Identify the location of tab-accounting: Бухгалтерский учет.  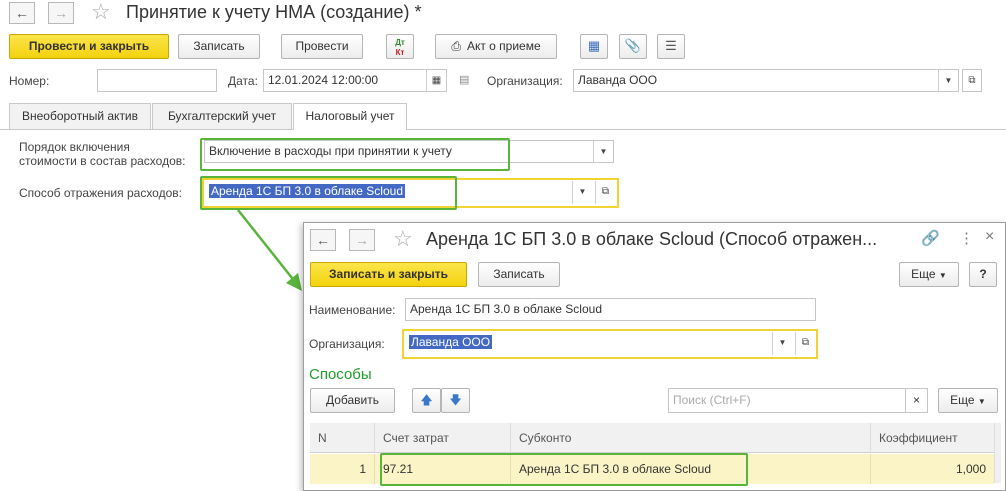
(222, 116).